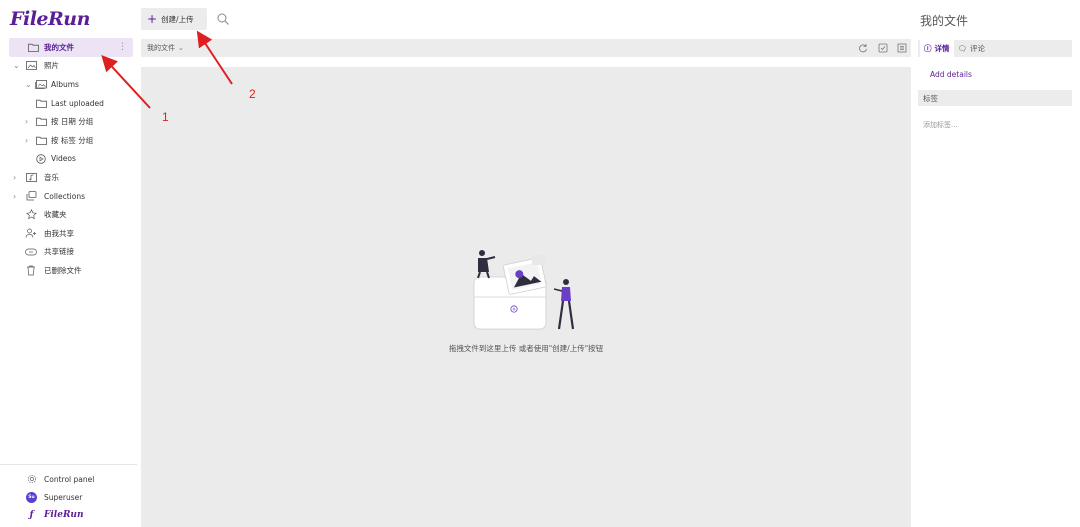 This screenshot has width=1080, height=527. I want to click on sidebar-item-my-files: 我的文件 ⋮, so click(71, 47).